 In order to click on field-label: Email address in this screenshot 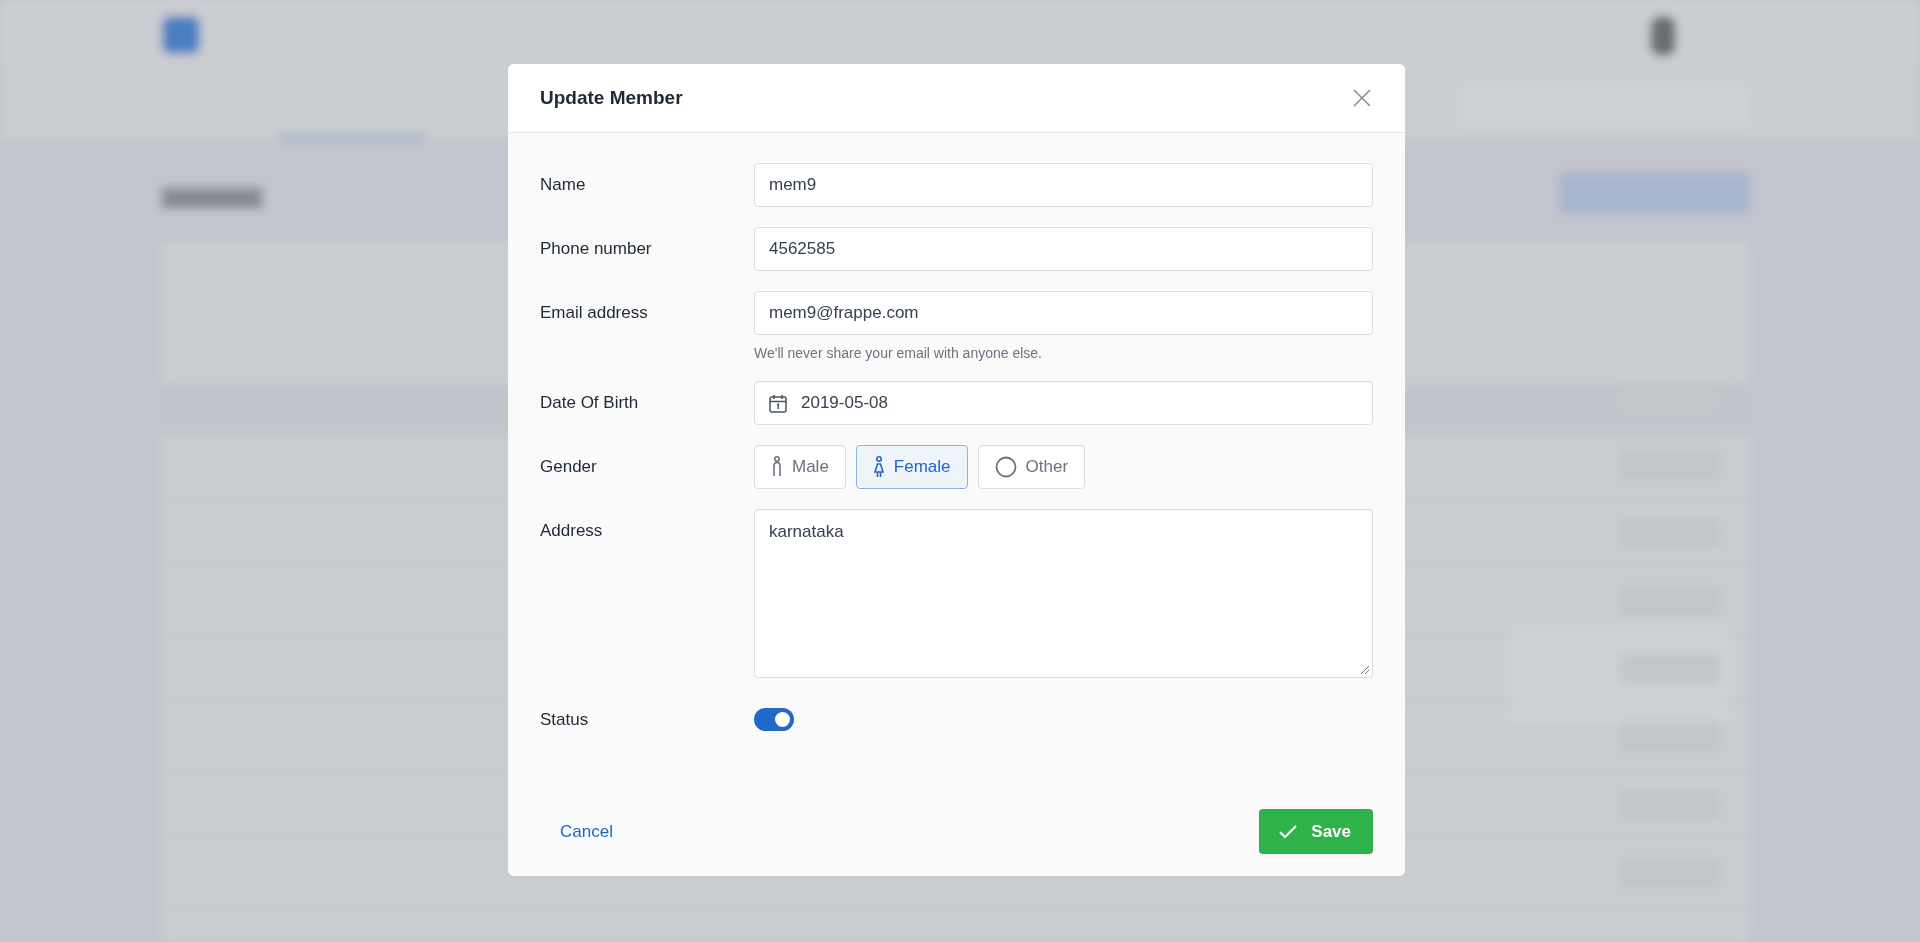, I will do `click(594, 312)`.